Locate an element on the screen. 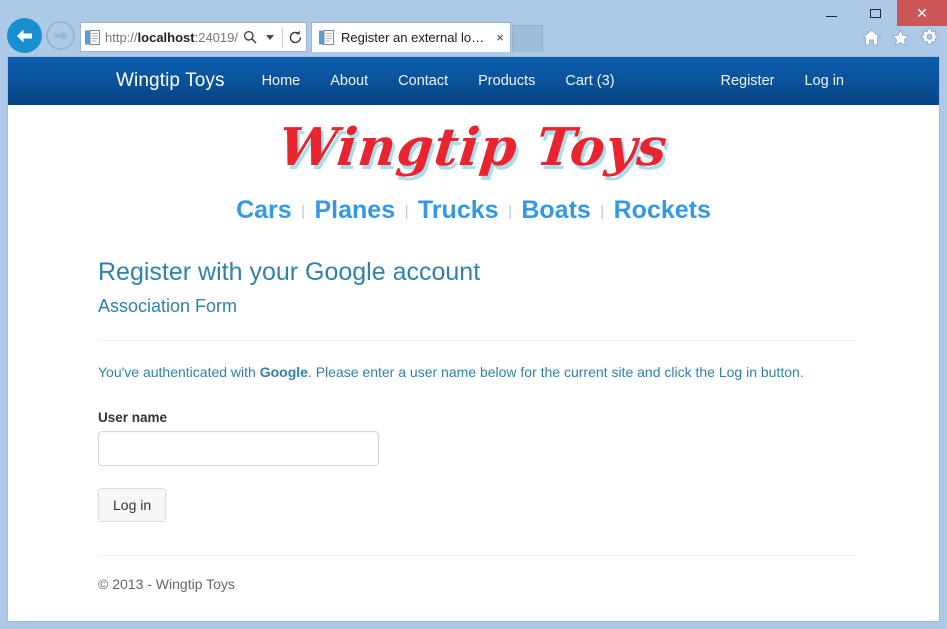 The image size is (947, 629). forward-arrow-icon is located at coordinates (60, 35).